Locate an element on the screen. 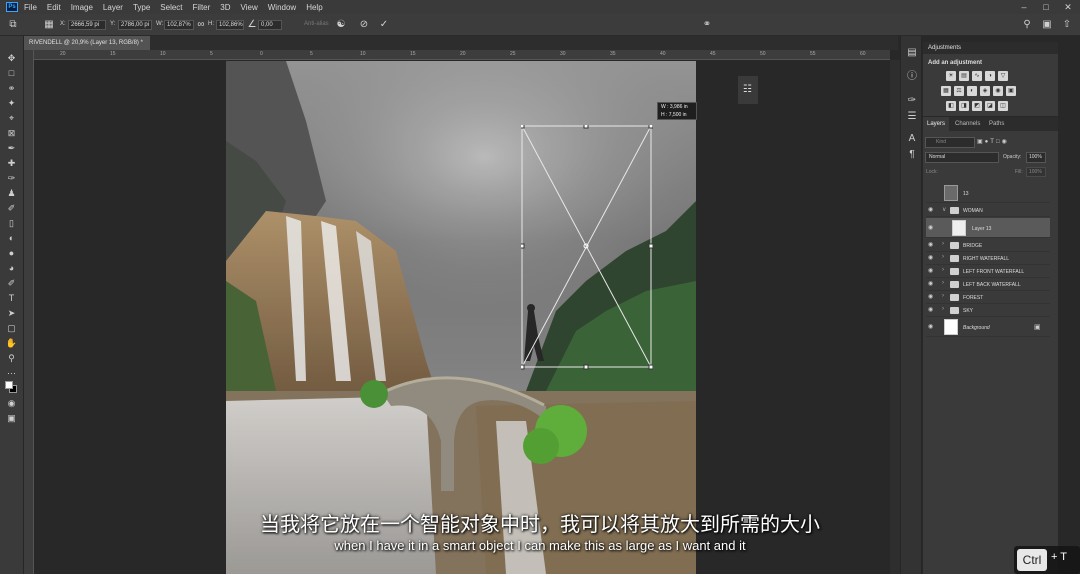 The height and width of the screenshot is (574, 1080). dodge-tool-icon: ◕ is located at coordinates (11, 268).